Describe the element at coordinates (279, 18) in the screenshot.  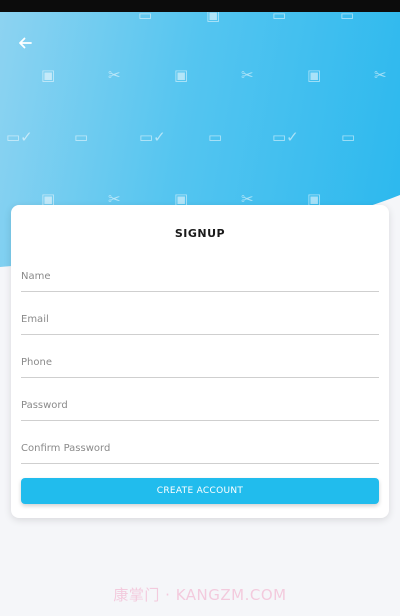
I see `payment-check-icon: ▭` at that location.